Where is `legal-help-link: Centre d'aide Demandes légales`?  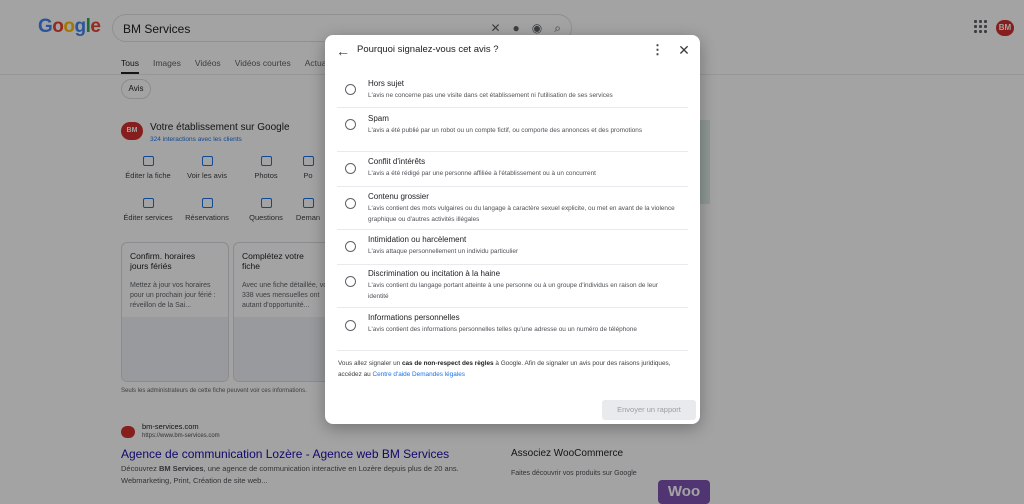
legal-help-link: Centre d'aide Demandes légales is located at coordinates (418, 374).